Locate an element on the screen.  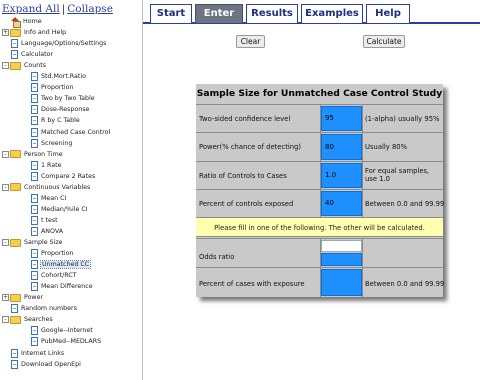
percent-controls-exposed-input: 40 is located at coordinates (341, 203).